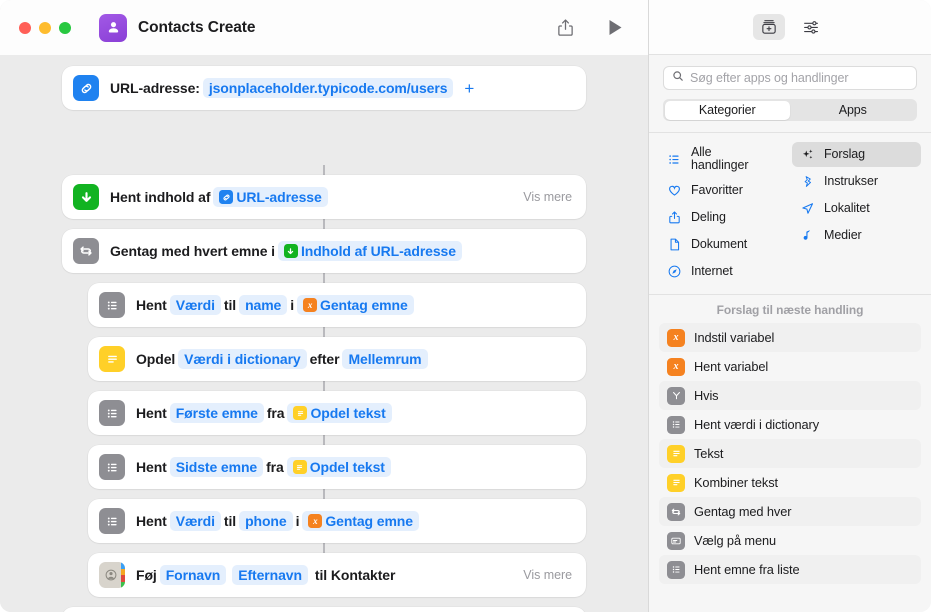 The height and width of the screenshot is (612, 931). I want to click on action-label: i, so click(292, 305).